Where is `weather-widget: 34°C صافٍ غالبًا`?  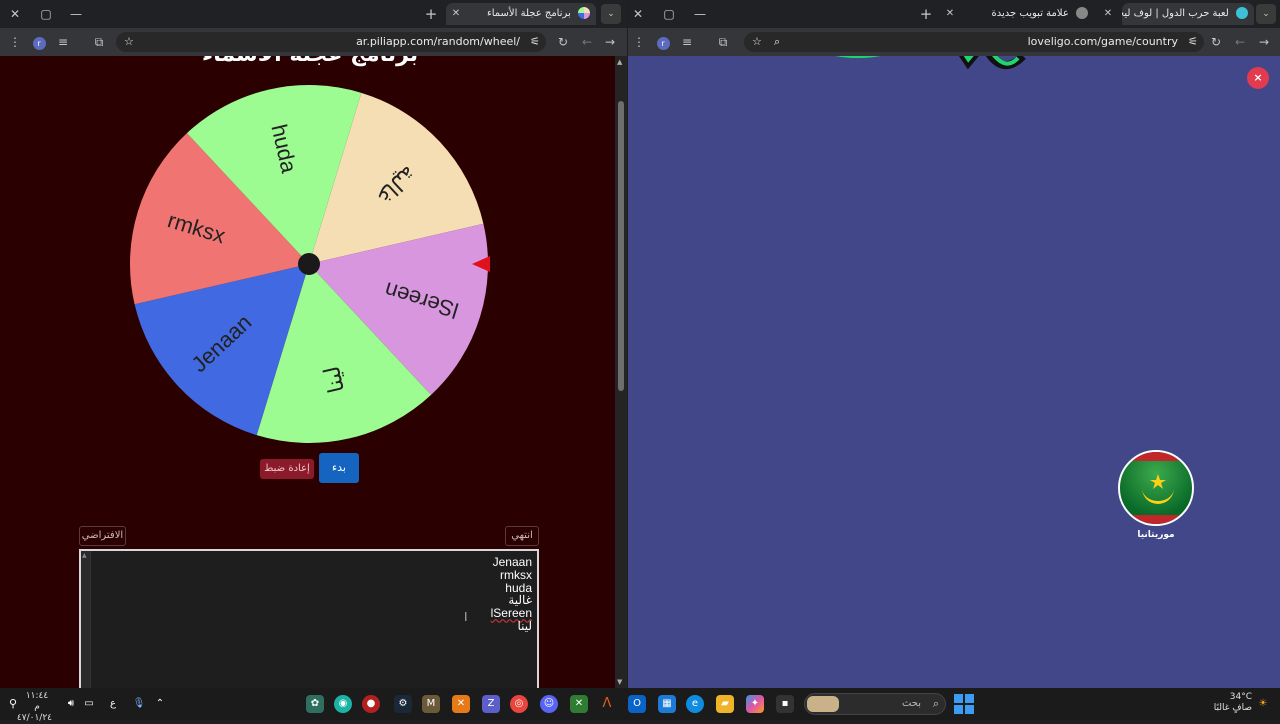
weather-widget: 34°C صافٍ غالبًا is located at coordinates (1232, 703).